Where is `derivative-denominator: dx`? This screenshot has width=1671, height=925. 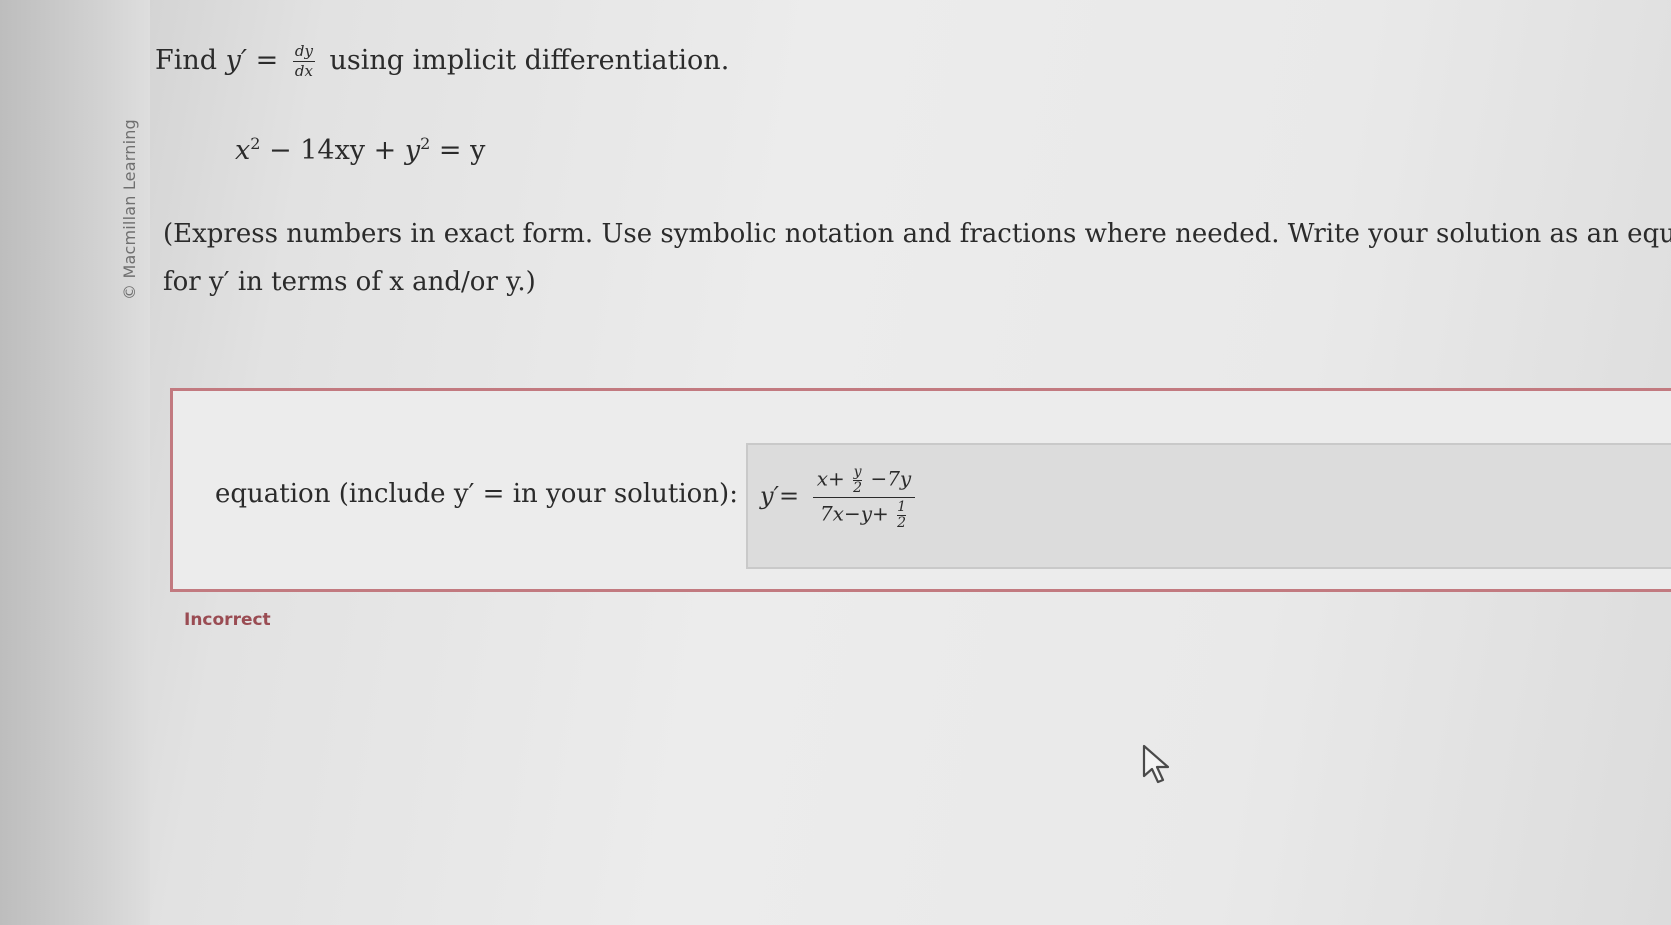 derivative-denominator: dx is located at coordinates (303, 71).